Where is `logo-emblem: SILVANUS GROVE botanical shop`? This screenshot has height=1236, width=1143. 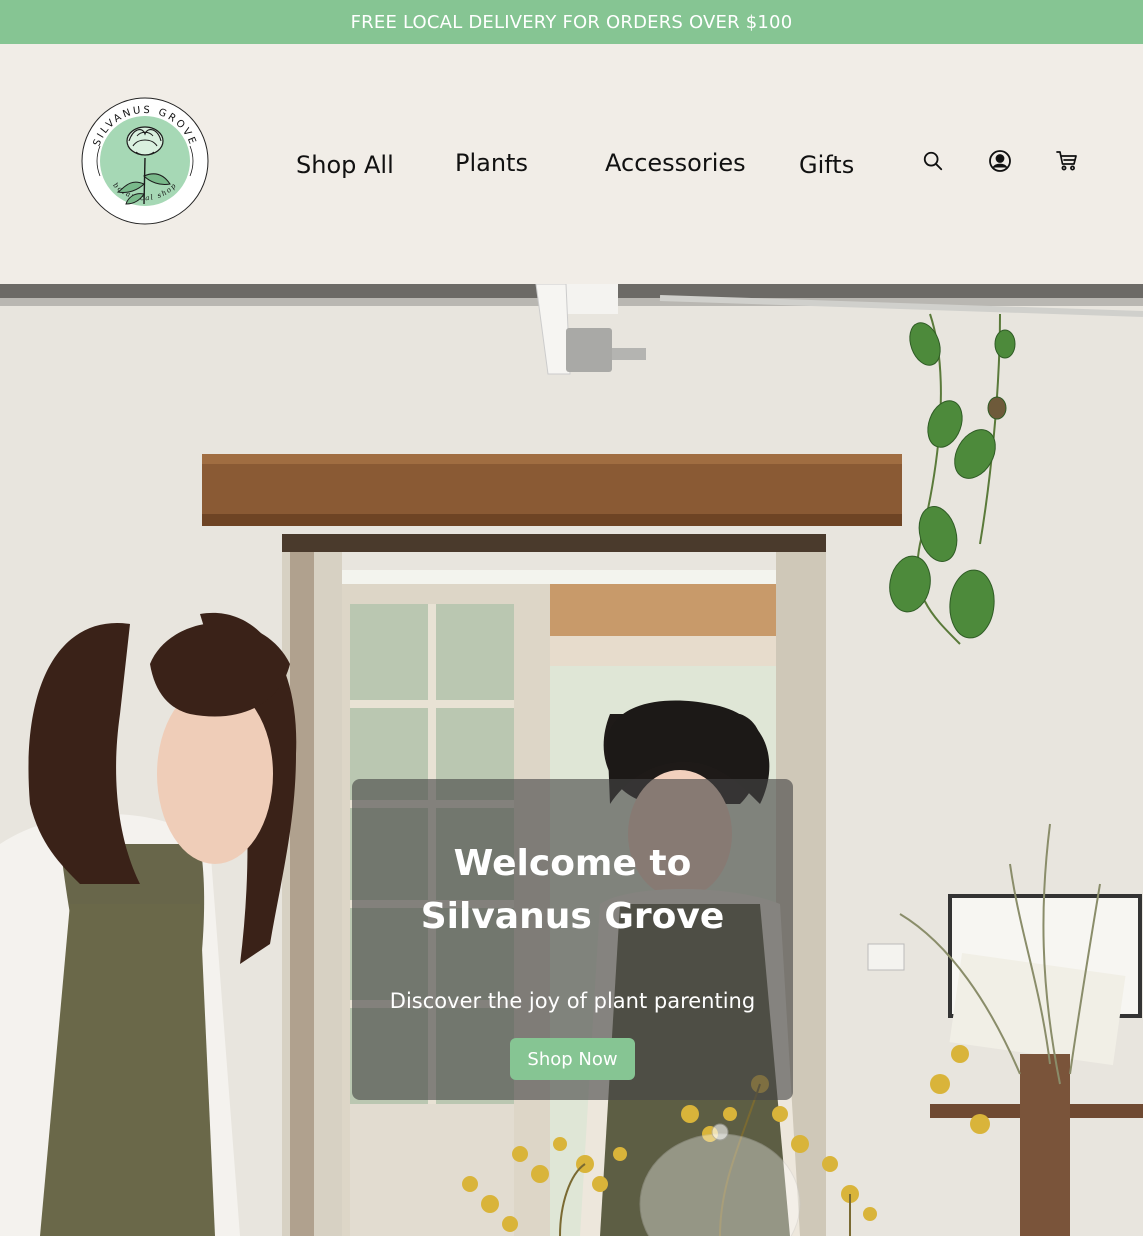
logo-emblem: SILVANUS GROVE botanical shop is located at coordinates (145, 161).